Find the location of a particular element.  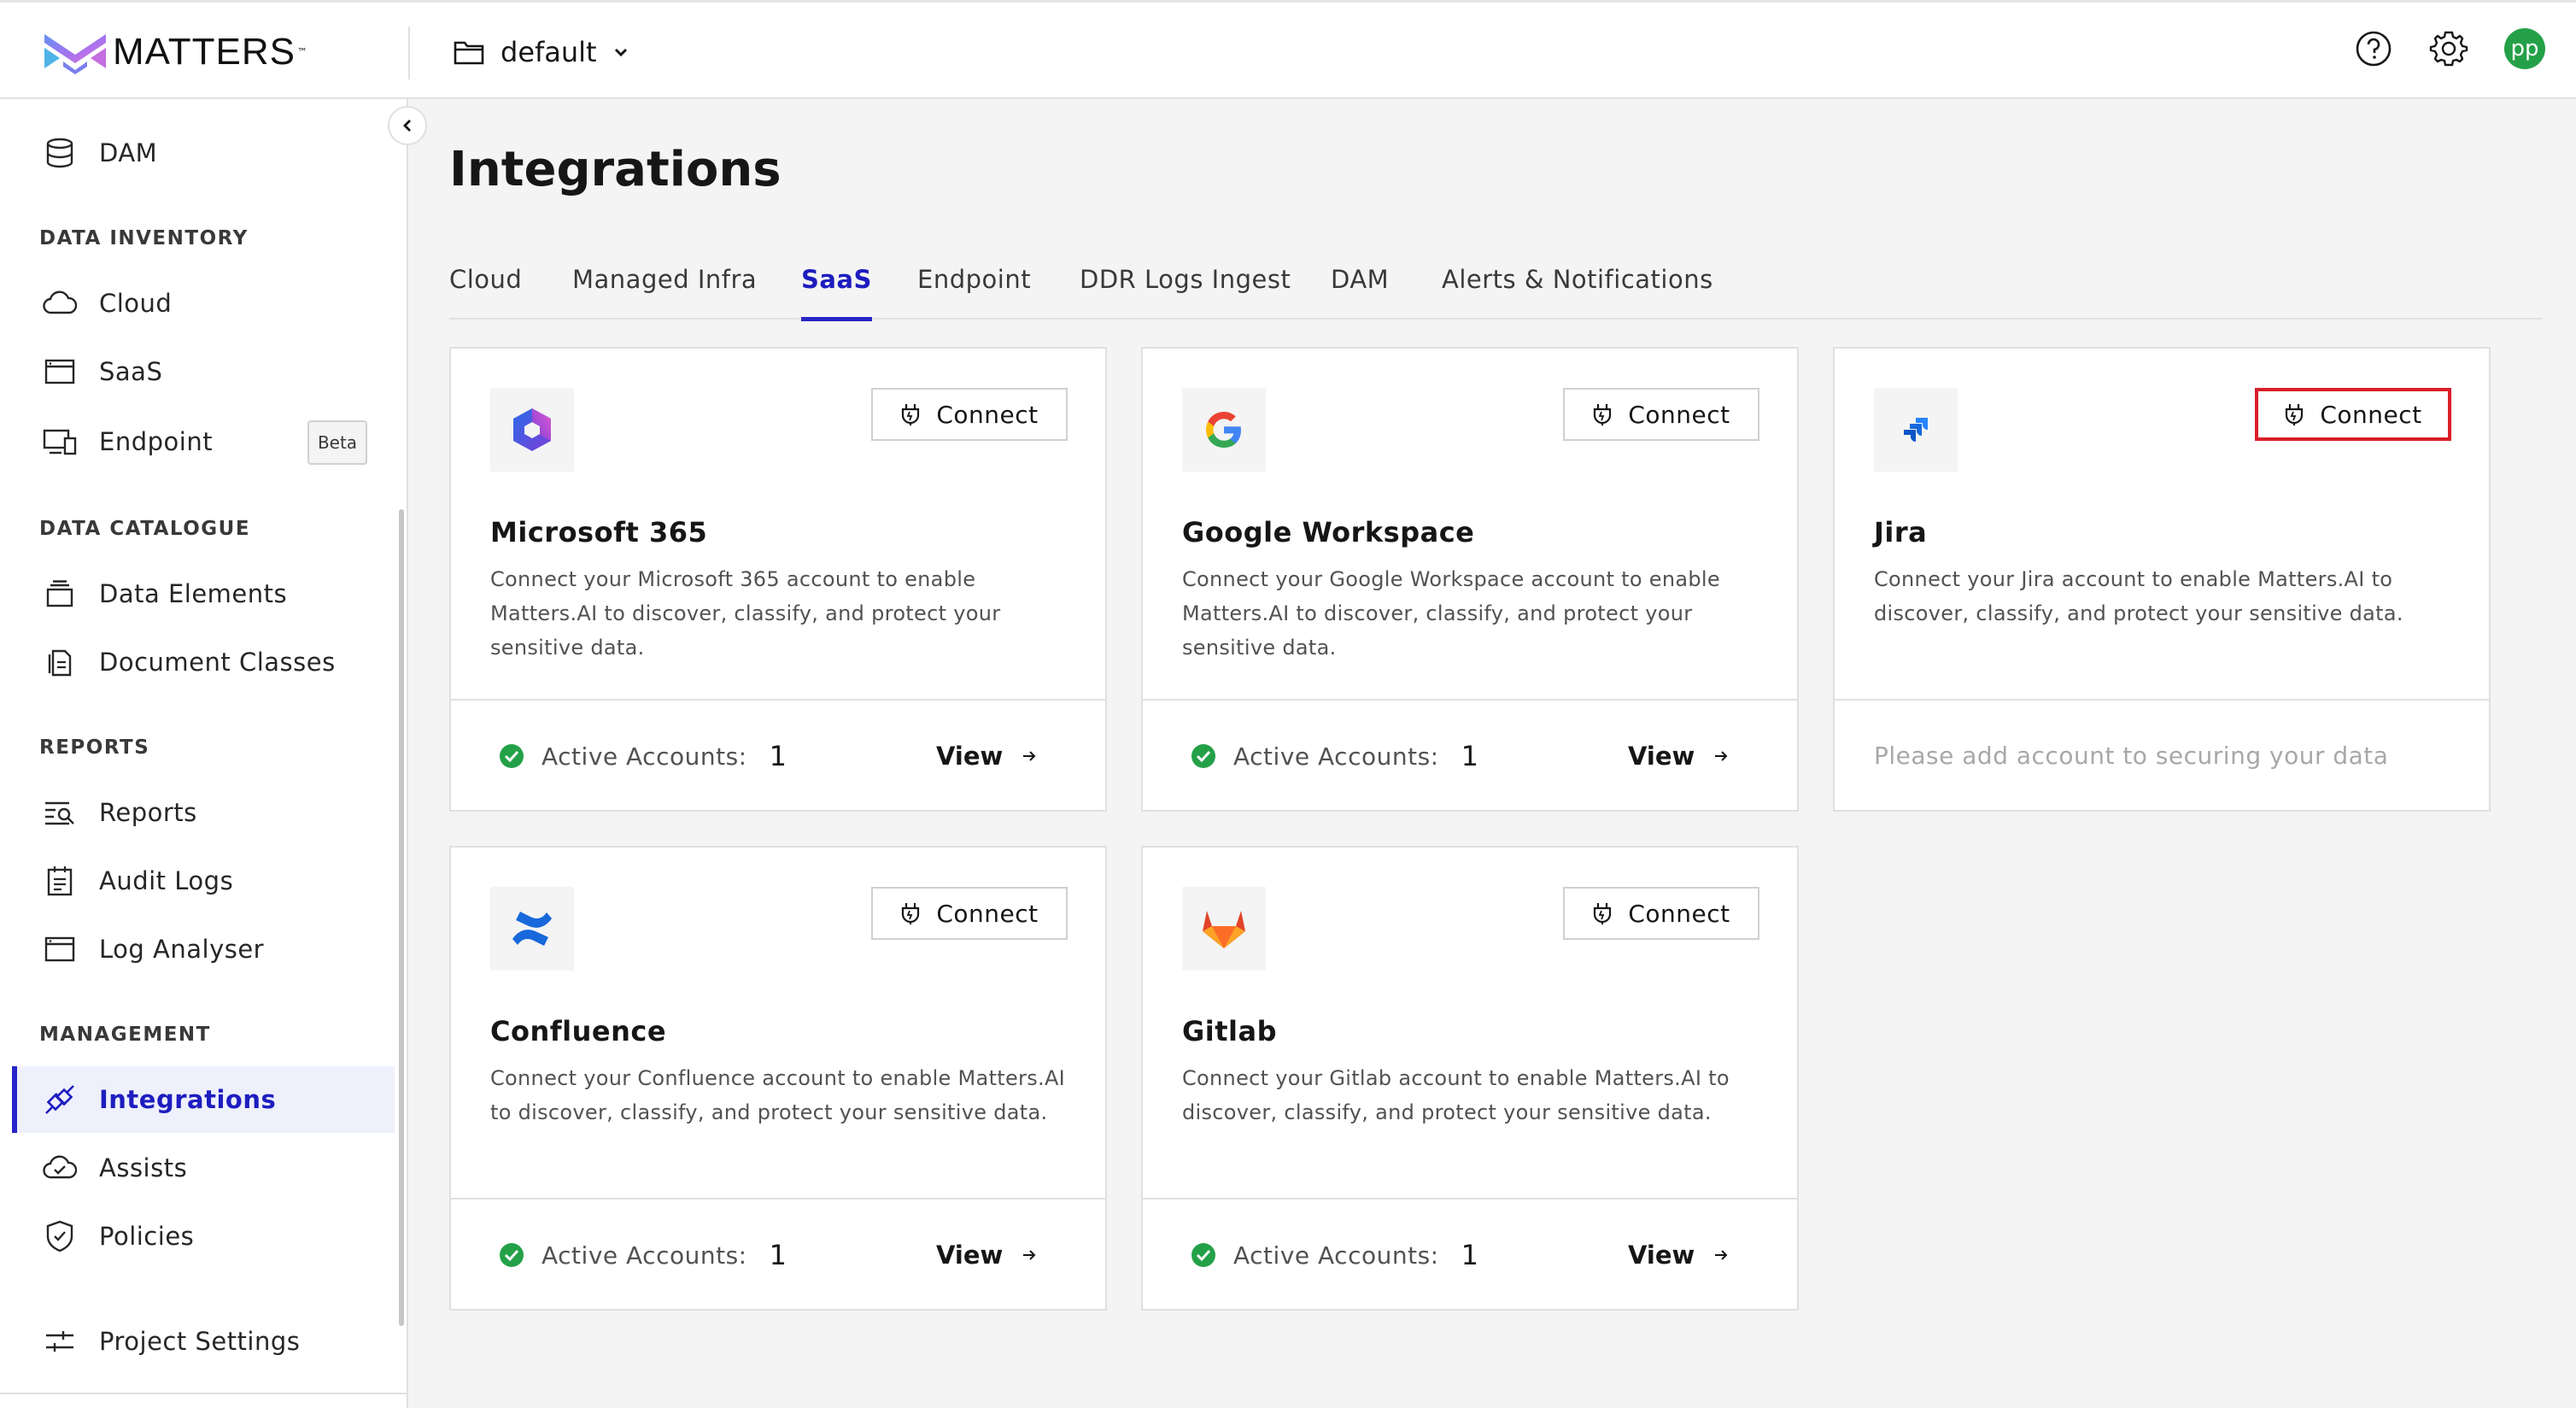

sidebar-item-label: Document Classes is located at coordinates (217, 662).